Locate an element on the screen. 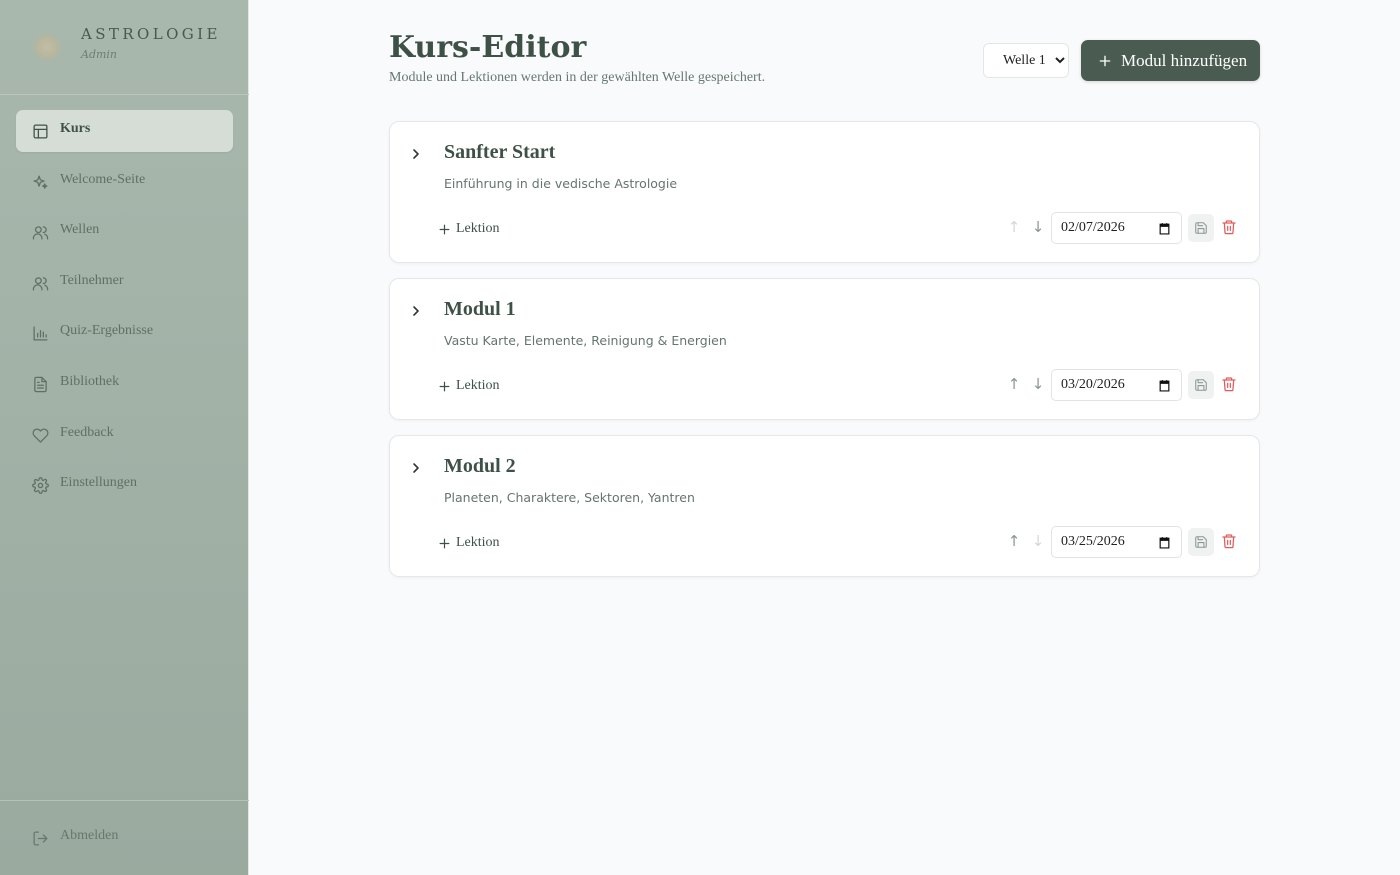 The height and width of the screenshot is (875, 1400). add-module-button: Modul hinzufügen is located at coordinates (1170, 60).